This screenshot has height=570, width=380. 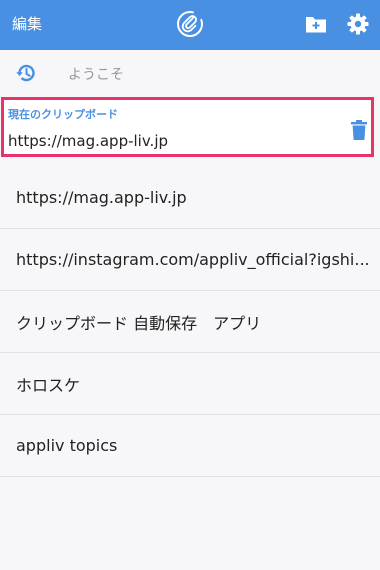 I want to click on history-icon, so click(x=26, y=73).